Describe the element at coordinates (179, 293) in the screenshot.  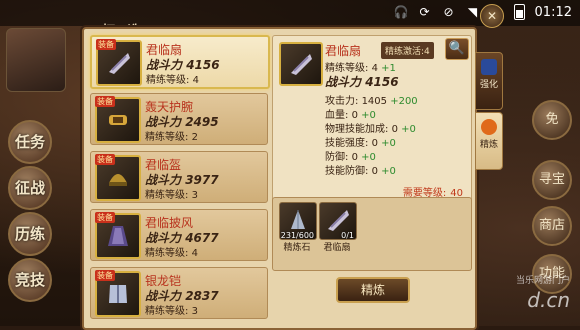
I see `equipment-row-armor: 装备 银龙铠 战斗力 2837 精练等级: 3` at that location.